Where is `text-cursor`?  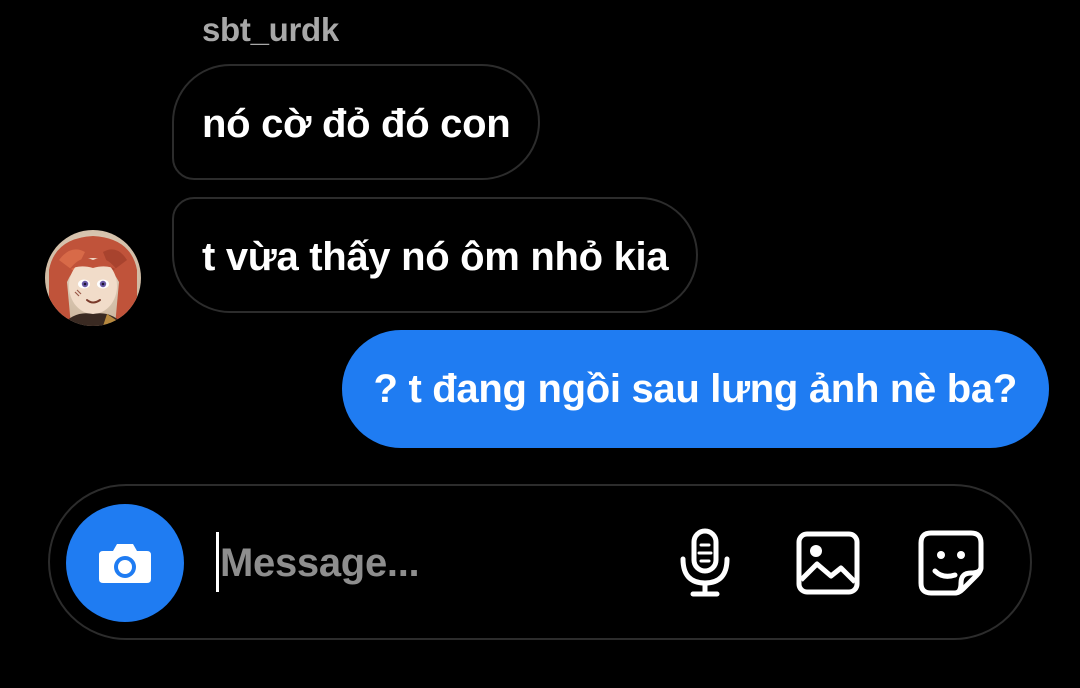 text-cursor is located at coordinates (217, 562).